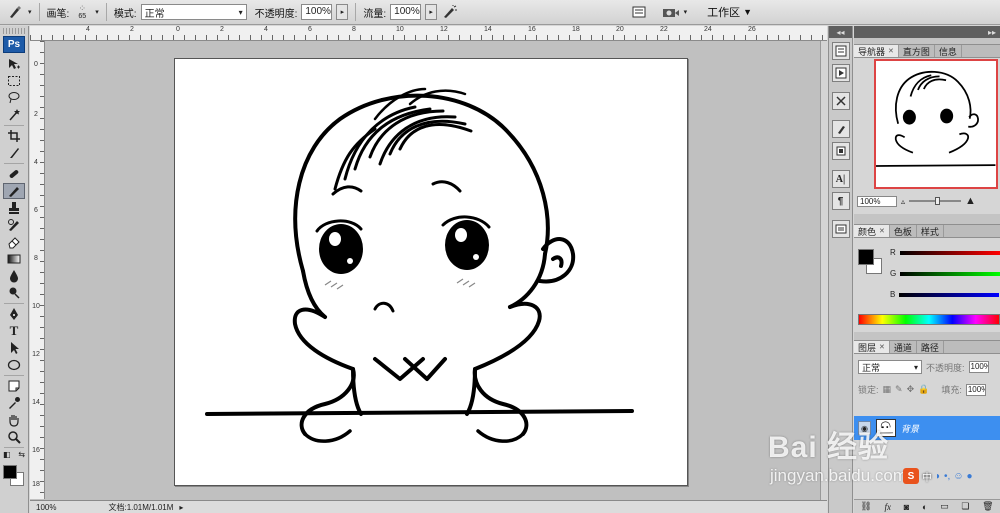  What do you see at coordinates (865, 506) in the screenshot?
I see `link-layers-icon: ⛓` at bounding box center [865, 506].